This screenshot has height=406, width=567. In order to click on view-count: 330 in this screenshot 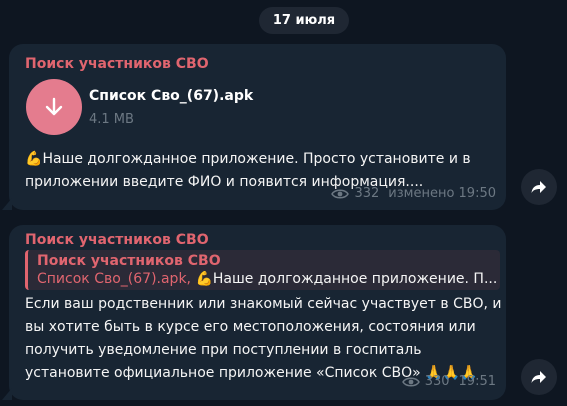, I will do `click(437, 381)`.